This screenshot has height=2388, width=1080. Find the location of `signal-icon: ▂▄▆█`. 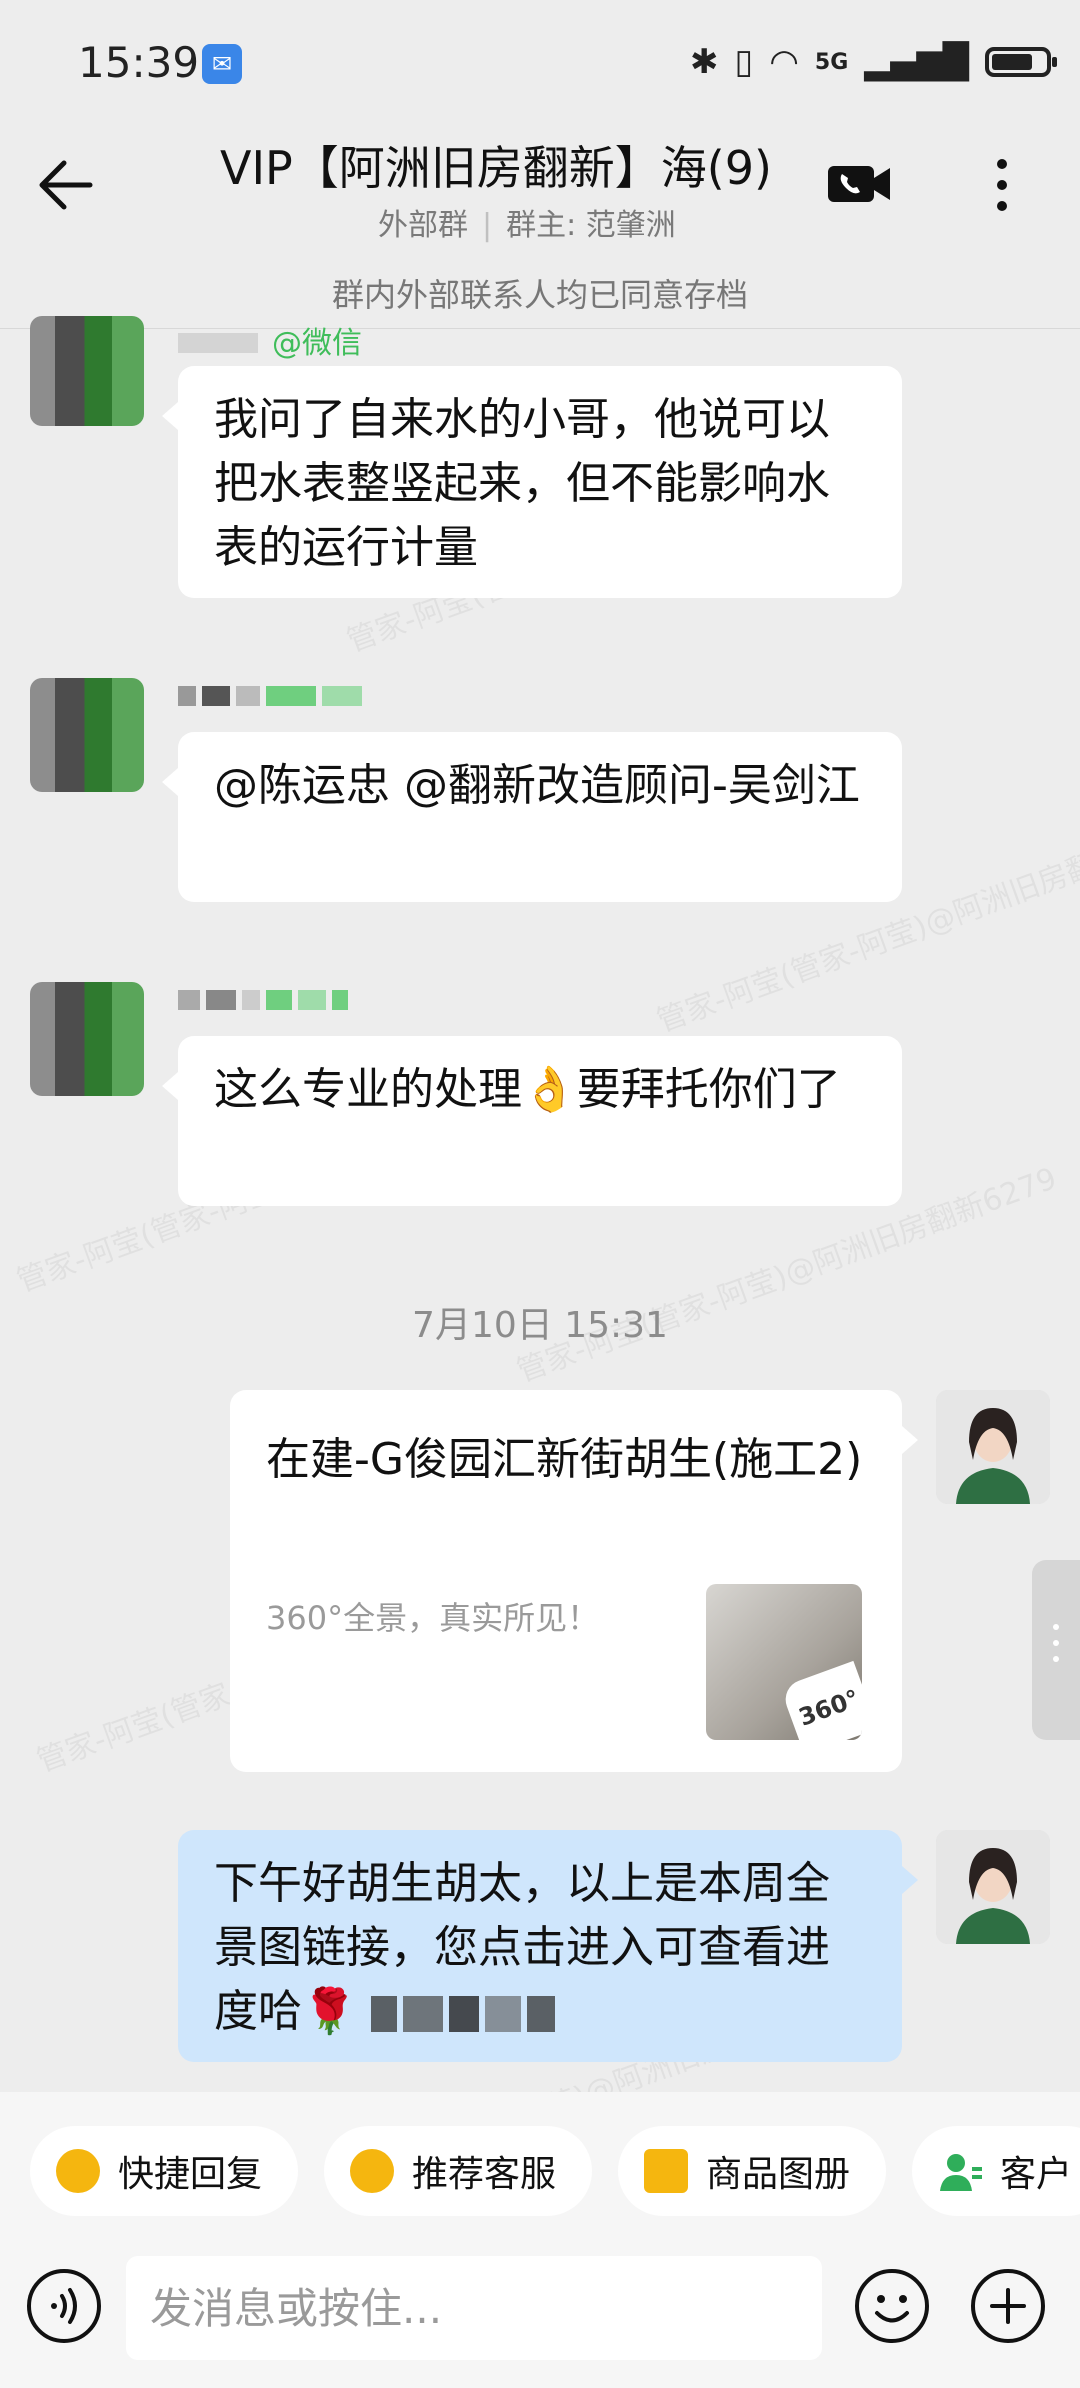

signal-icon: ▂▄▆█ is located at coordinates (916, 62).